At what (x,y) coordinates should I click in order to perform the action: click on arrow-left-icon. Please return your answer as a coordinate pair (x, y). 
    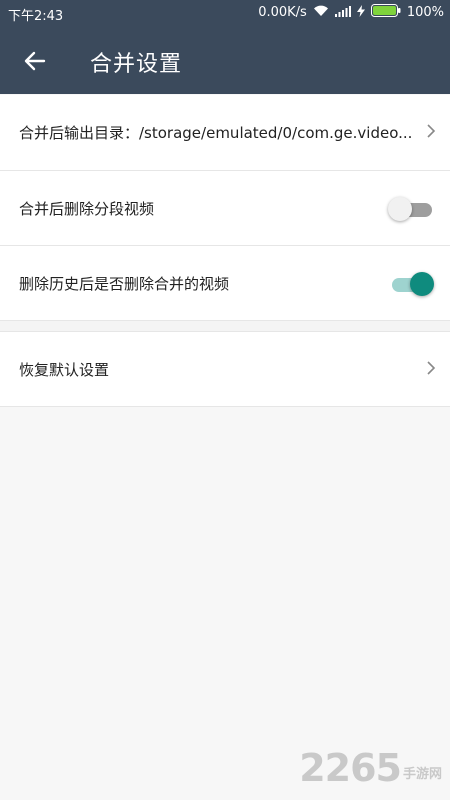
    Looking at the image, I should click on (35, 61).